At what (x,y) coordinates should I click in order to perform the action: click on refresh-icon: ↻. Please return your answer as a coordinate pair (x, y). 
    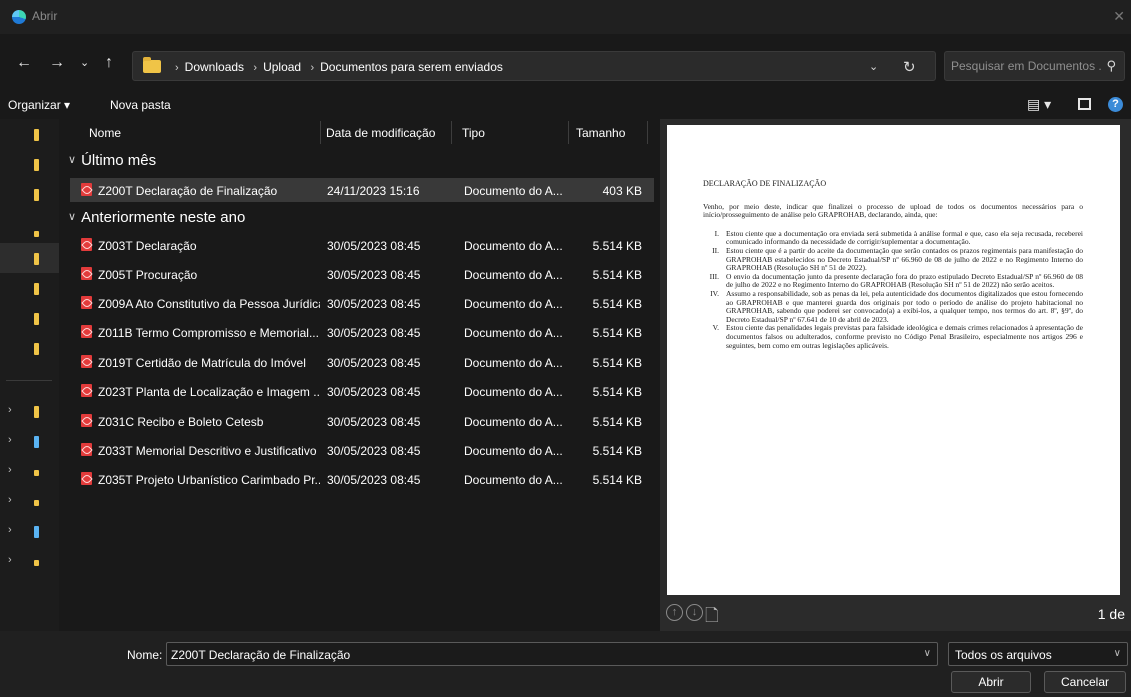
    Looking at the image, I should click on (909, 67).